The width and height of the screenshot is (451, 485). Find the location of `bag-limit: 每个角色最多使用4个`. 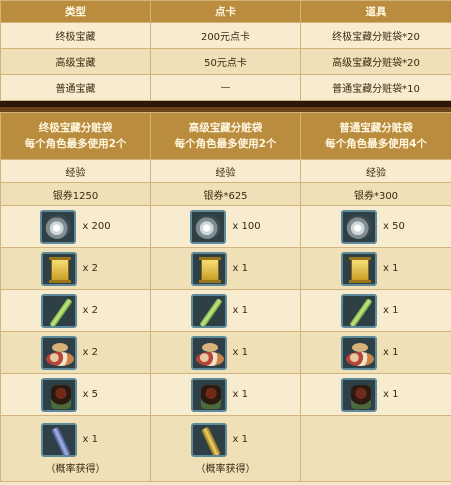

bag-limit: 每个角色最多使用4个 is located at coordinates (376, 144).